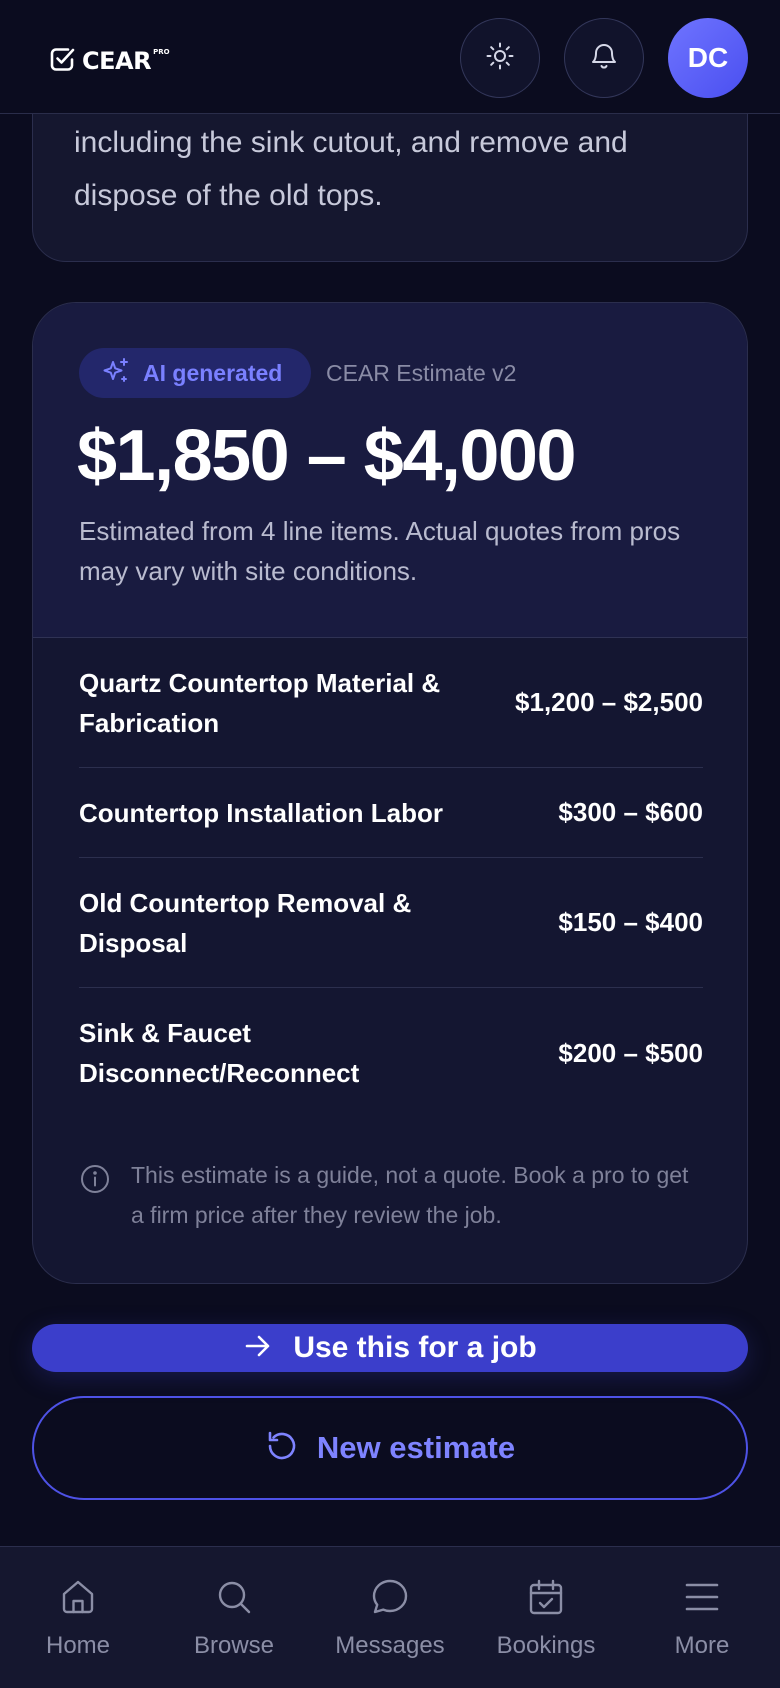 This screenshot has height=1688, width=780. I want to click on menu-icon, so click(702, 1599).